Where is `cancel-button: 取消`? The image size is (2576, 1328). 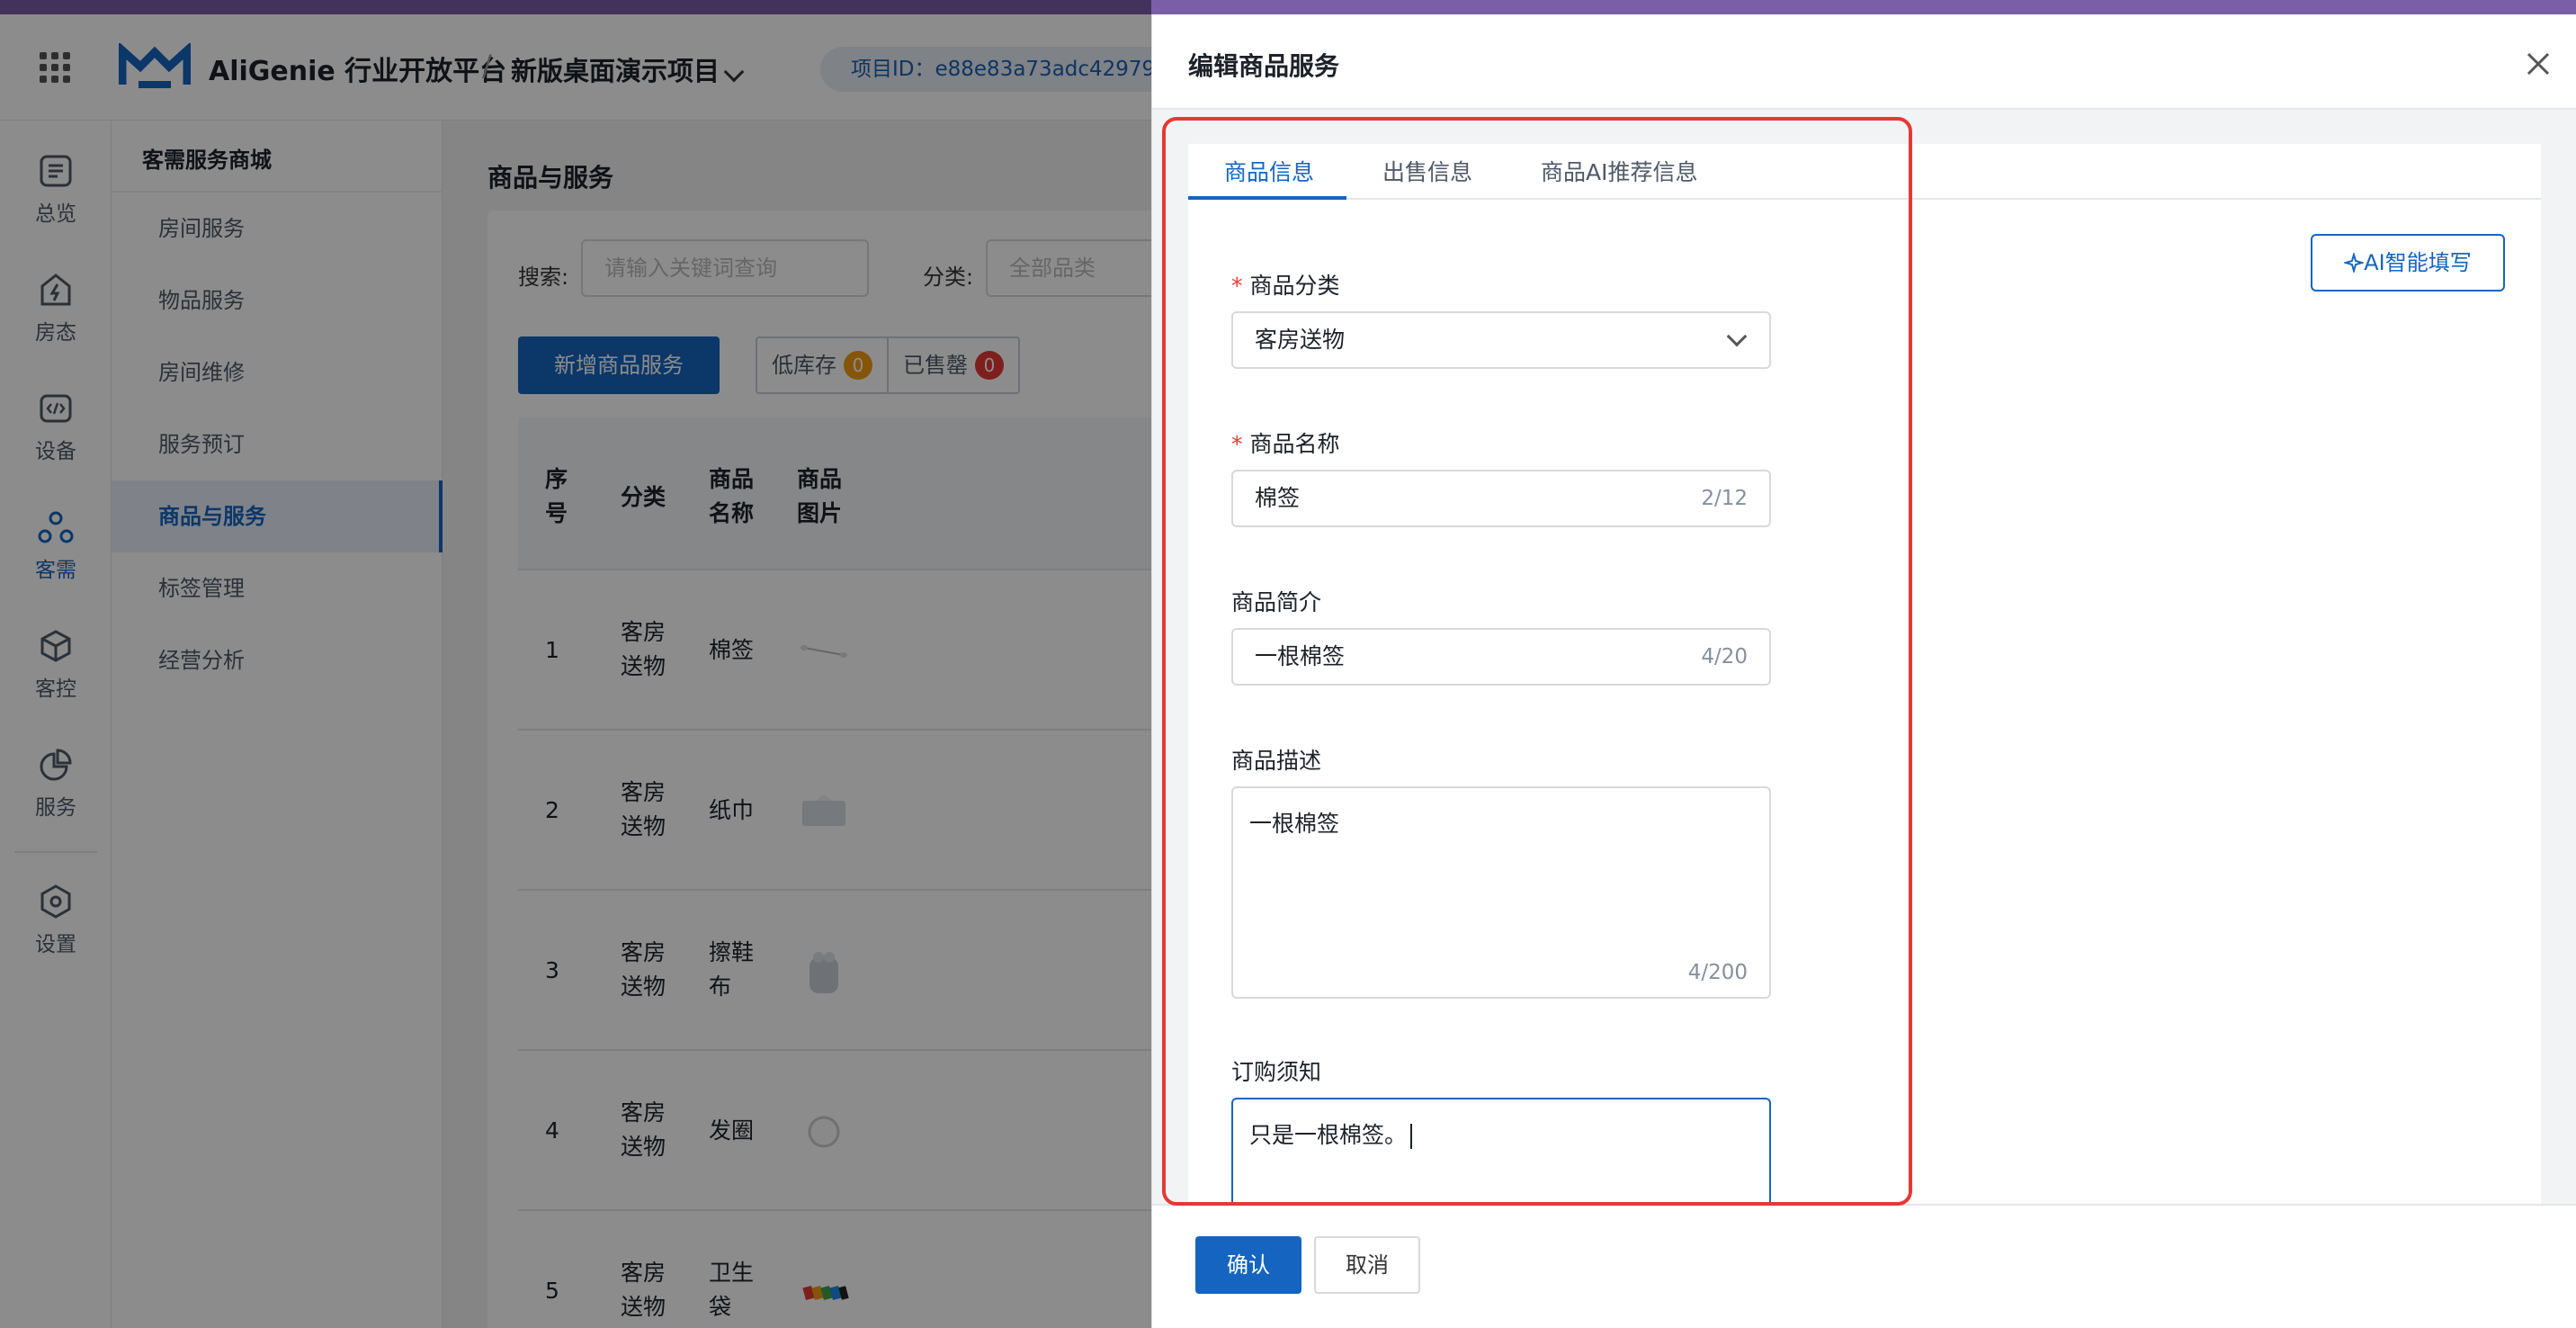
cancel-button: 取消 is located at coordinates (1367, 1265).